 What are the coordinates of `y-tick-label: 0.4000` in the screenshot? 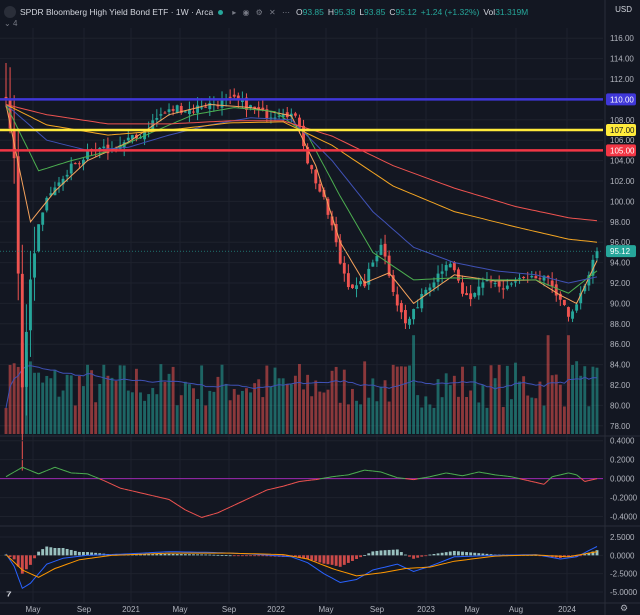 It's located at (622, 441).